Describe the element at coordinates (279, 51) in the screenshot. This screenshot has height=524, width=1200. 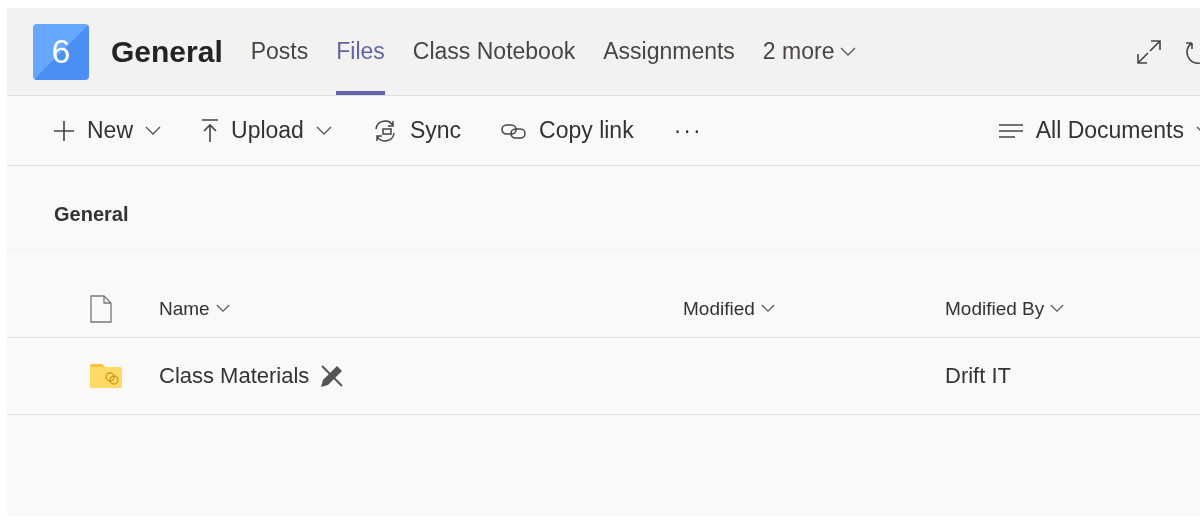
I see `channel-tab: Posts` at that location.